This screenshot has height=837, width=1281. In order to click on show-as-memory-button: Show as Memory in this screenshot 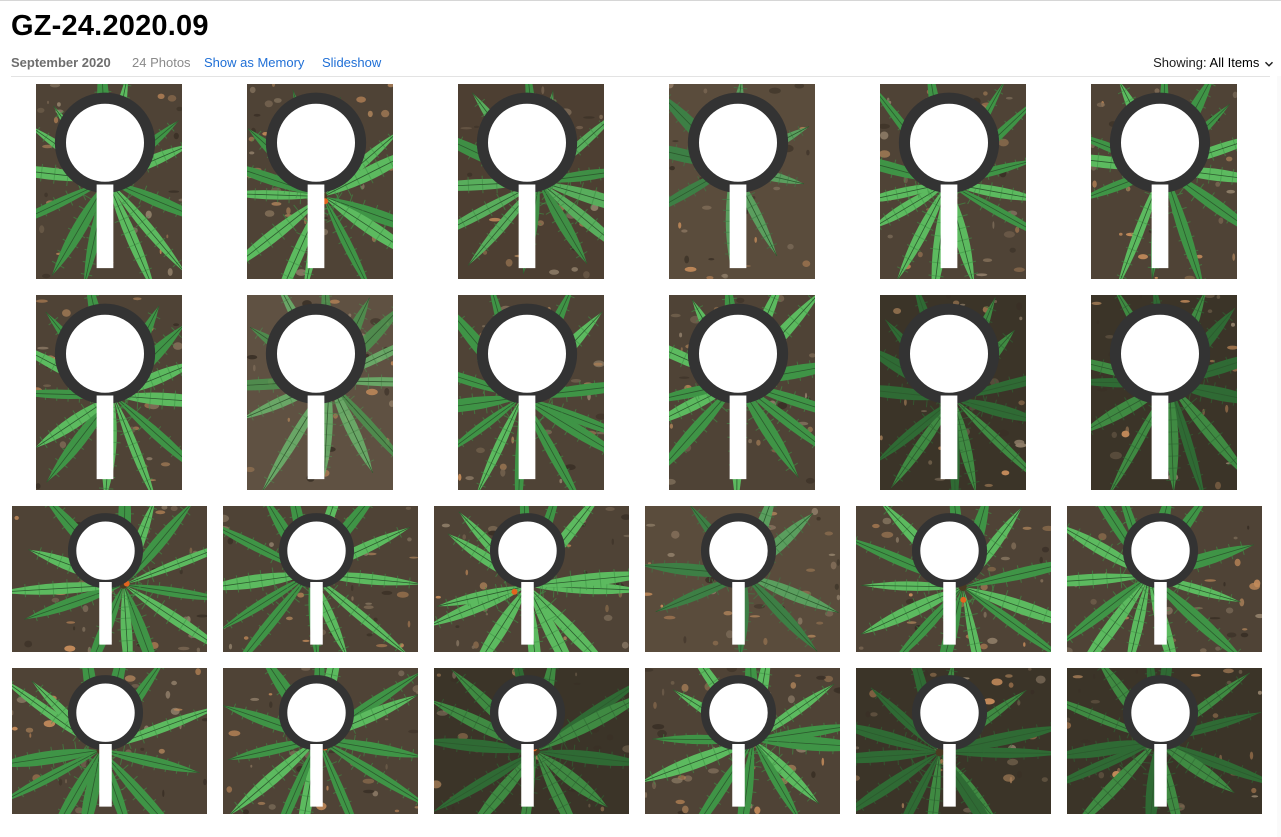, I will do `click(254, 62)`.